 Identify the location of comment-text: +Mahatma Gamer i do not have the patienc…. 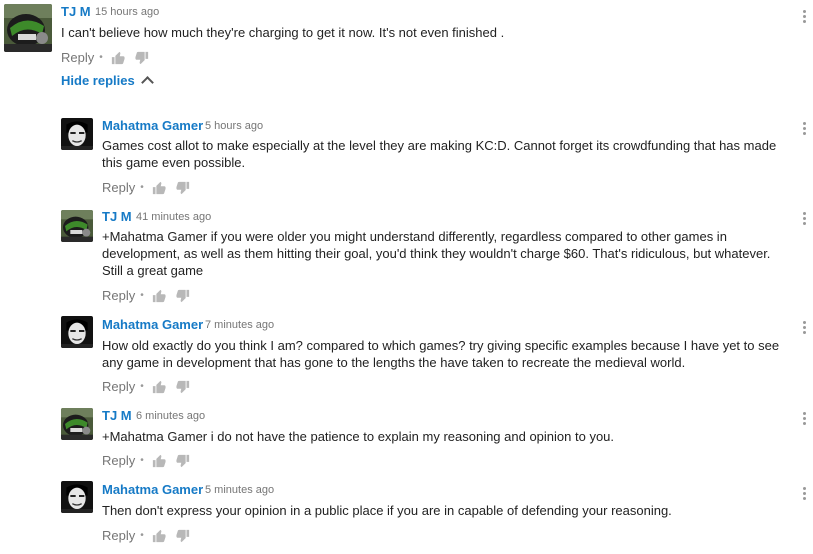
(358, 436).